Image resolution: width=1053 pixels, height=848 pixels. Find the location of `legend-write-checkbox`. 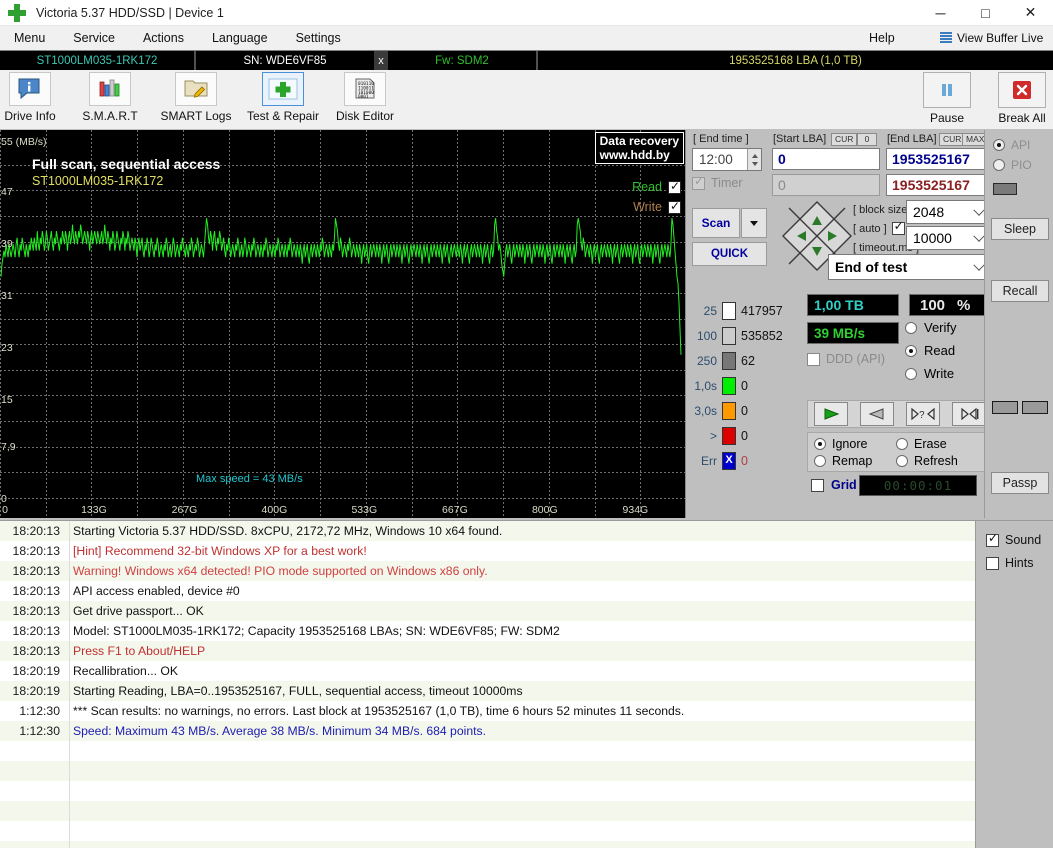

legend-write-checkbox is located at coordinates (674, 206).